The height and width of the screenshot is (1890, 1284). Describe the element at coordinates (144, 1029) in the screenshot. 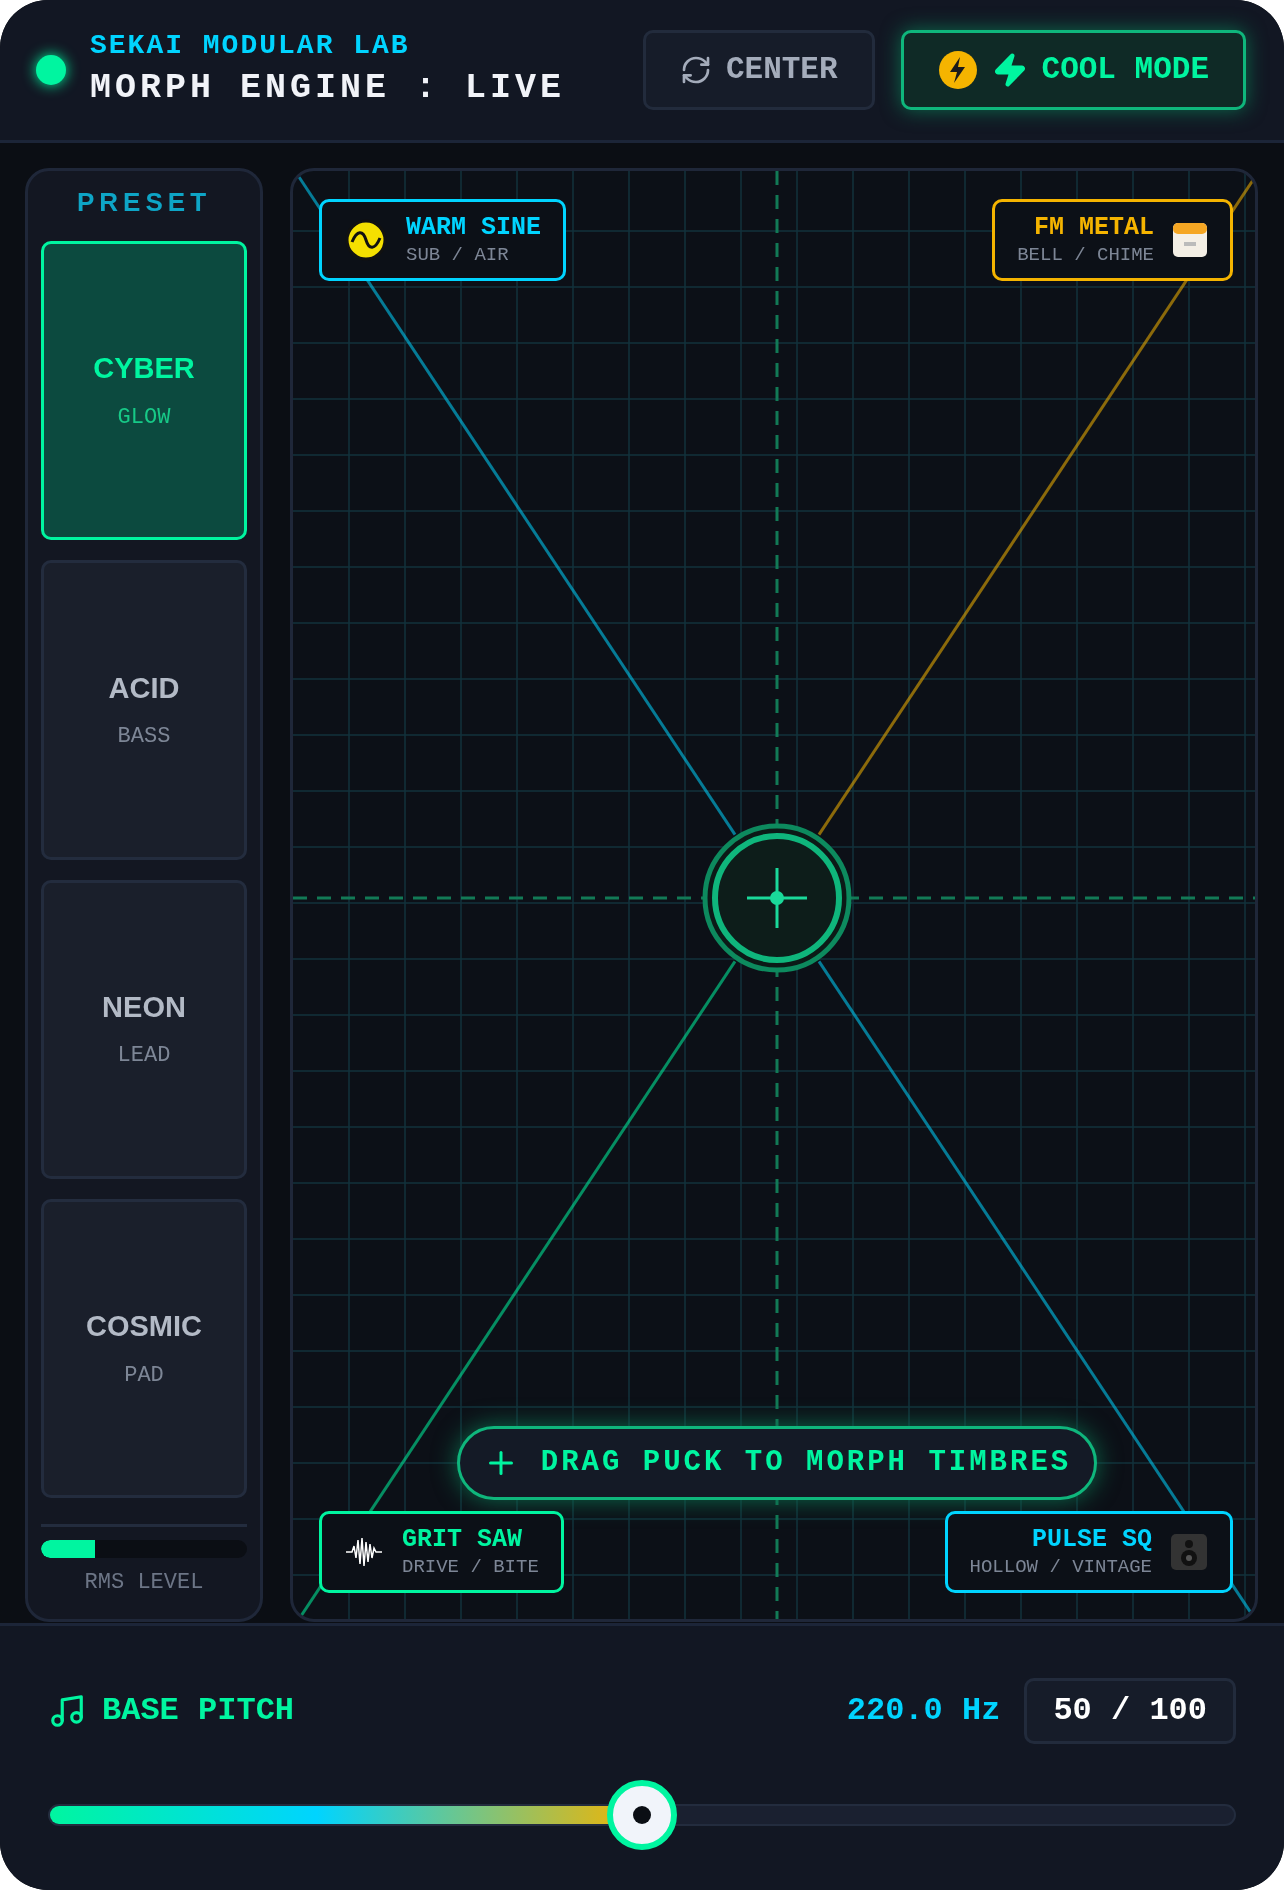

I see `preset-card: NEON LEAD` at that location.